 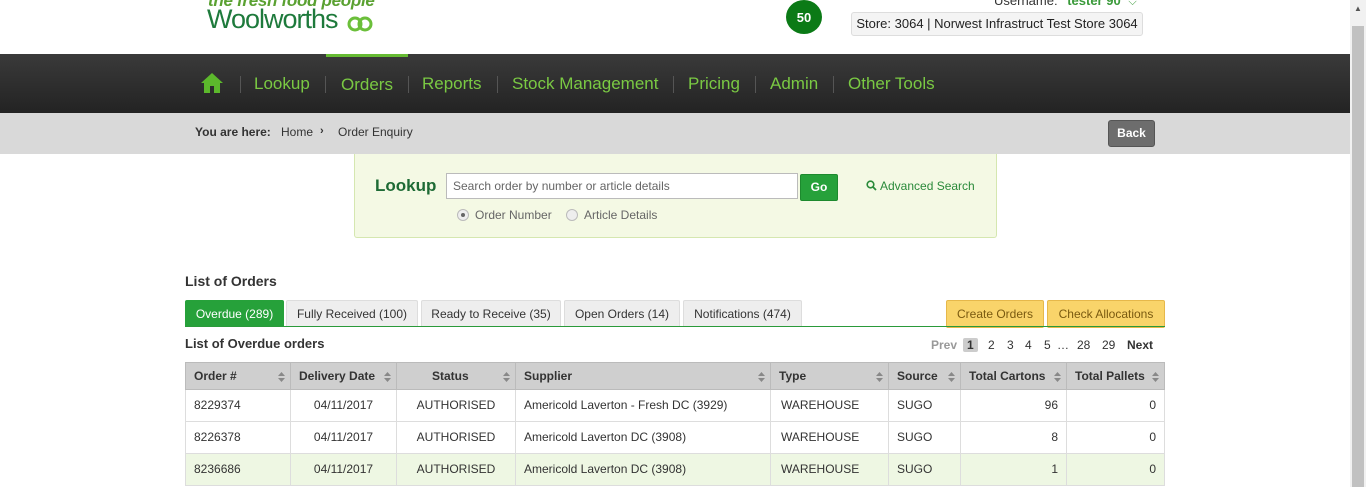 I want to click on breadcrumb: You are here: Home › Order Enquiry Back, so click(x=675, y=133).